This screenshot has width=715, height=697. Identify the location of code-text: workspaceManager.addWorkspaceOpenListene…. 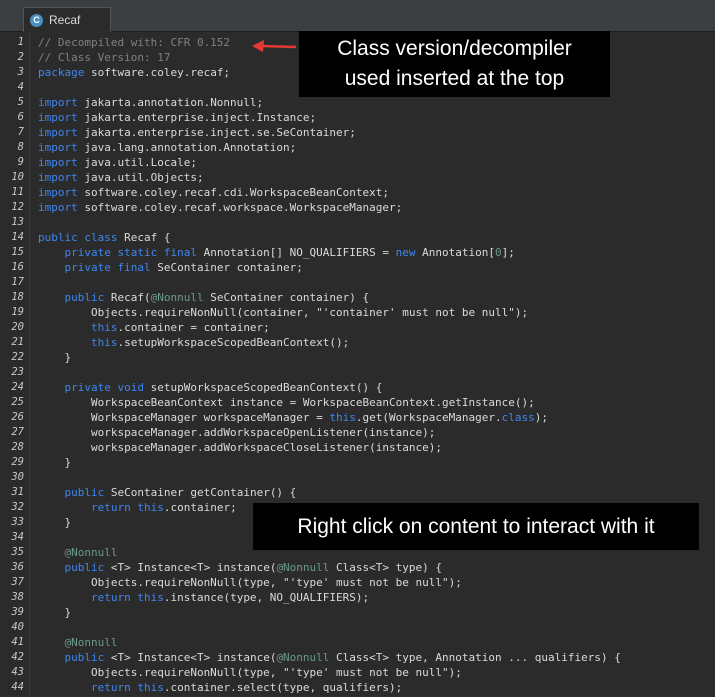
(236, 432).